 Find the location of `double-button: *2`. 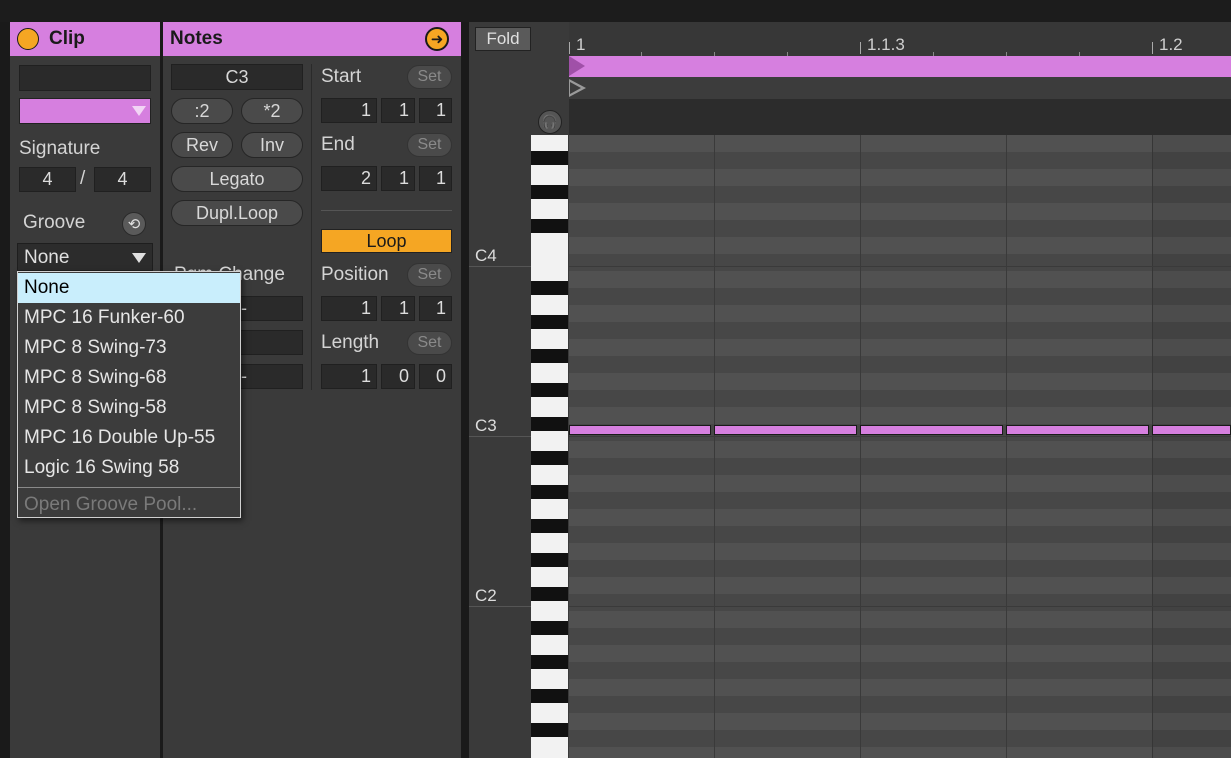

double-button: *2 is located at coordinates (272, 111).